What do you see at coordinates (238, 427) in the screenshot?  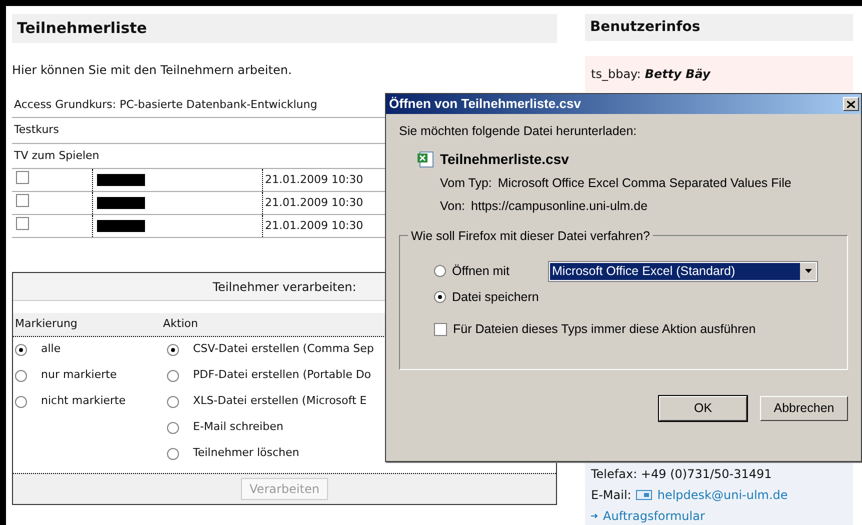 I see `option-label: E-Mail schreiben` at bounding box center [238, 427].